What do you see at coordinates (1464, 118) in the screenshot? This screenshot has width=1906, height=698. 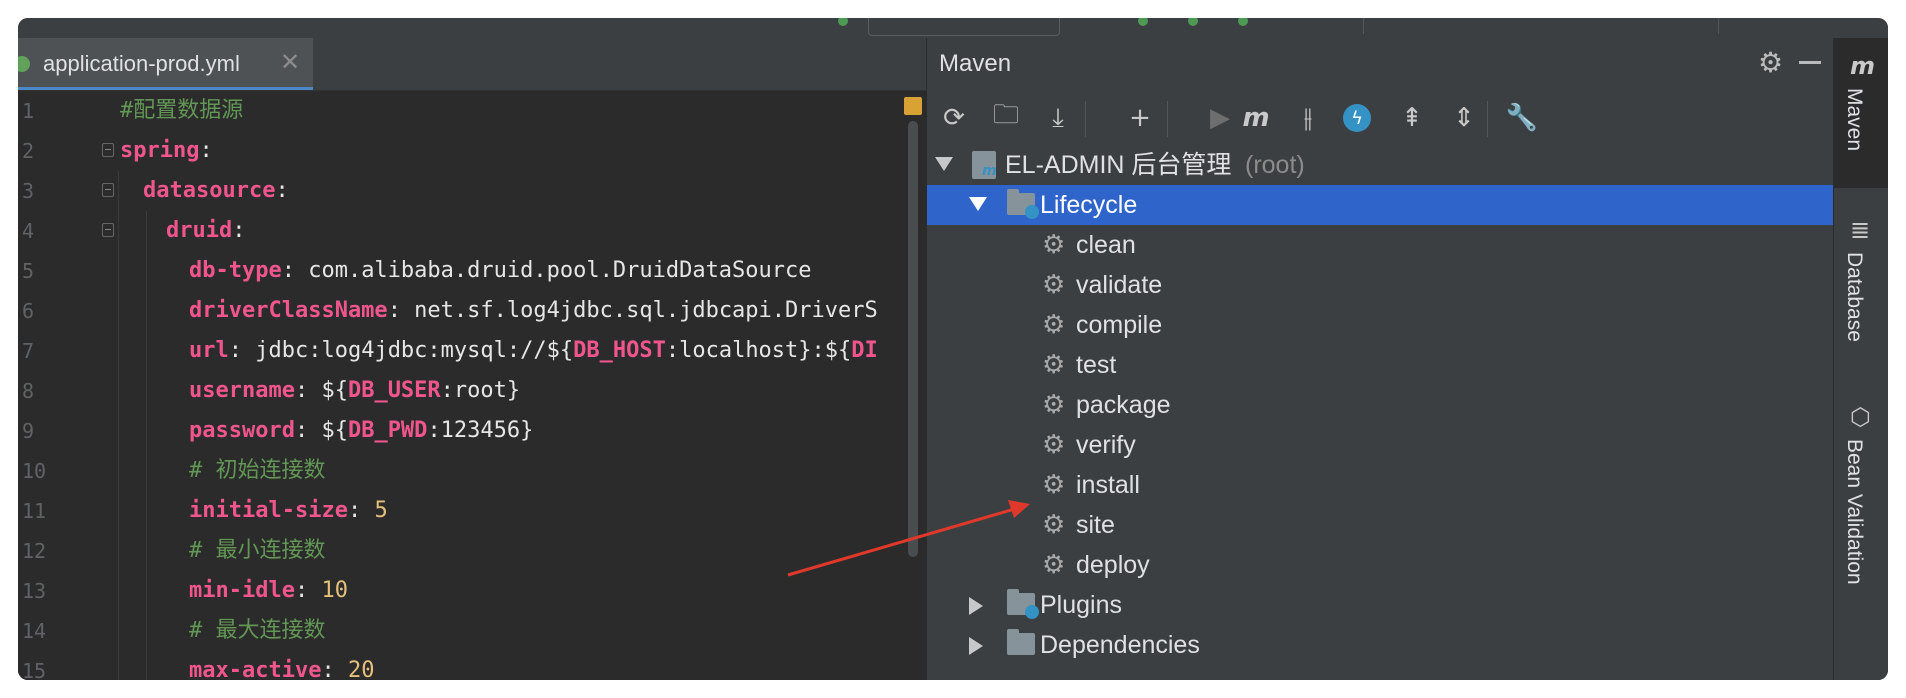 I see `collapse-all-icon: ⇕` at bounding box center [1464, 118].